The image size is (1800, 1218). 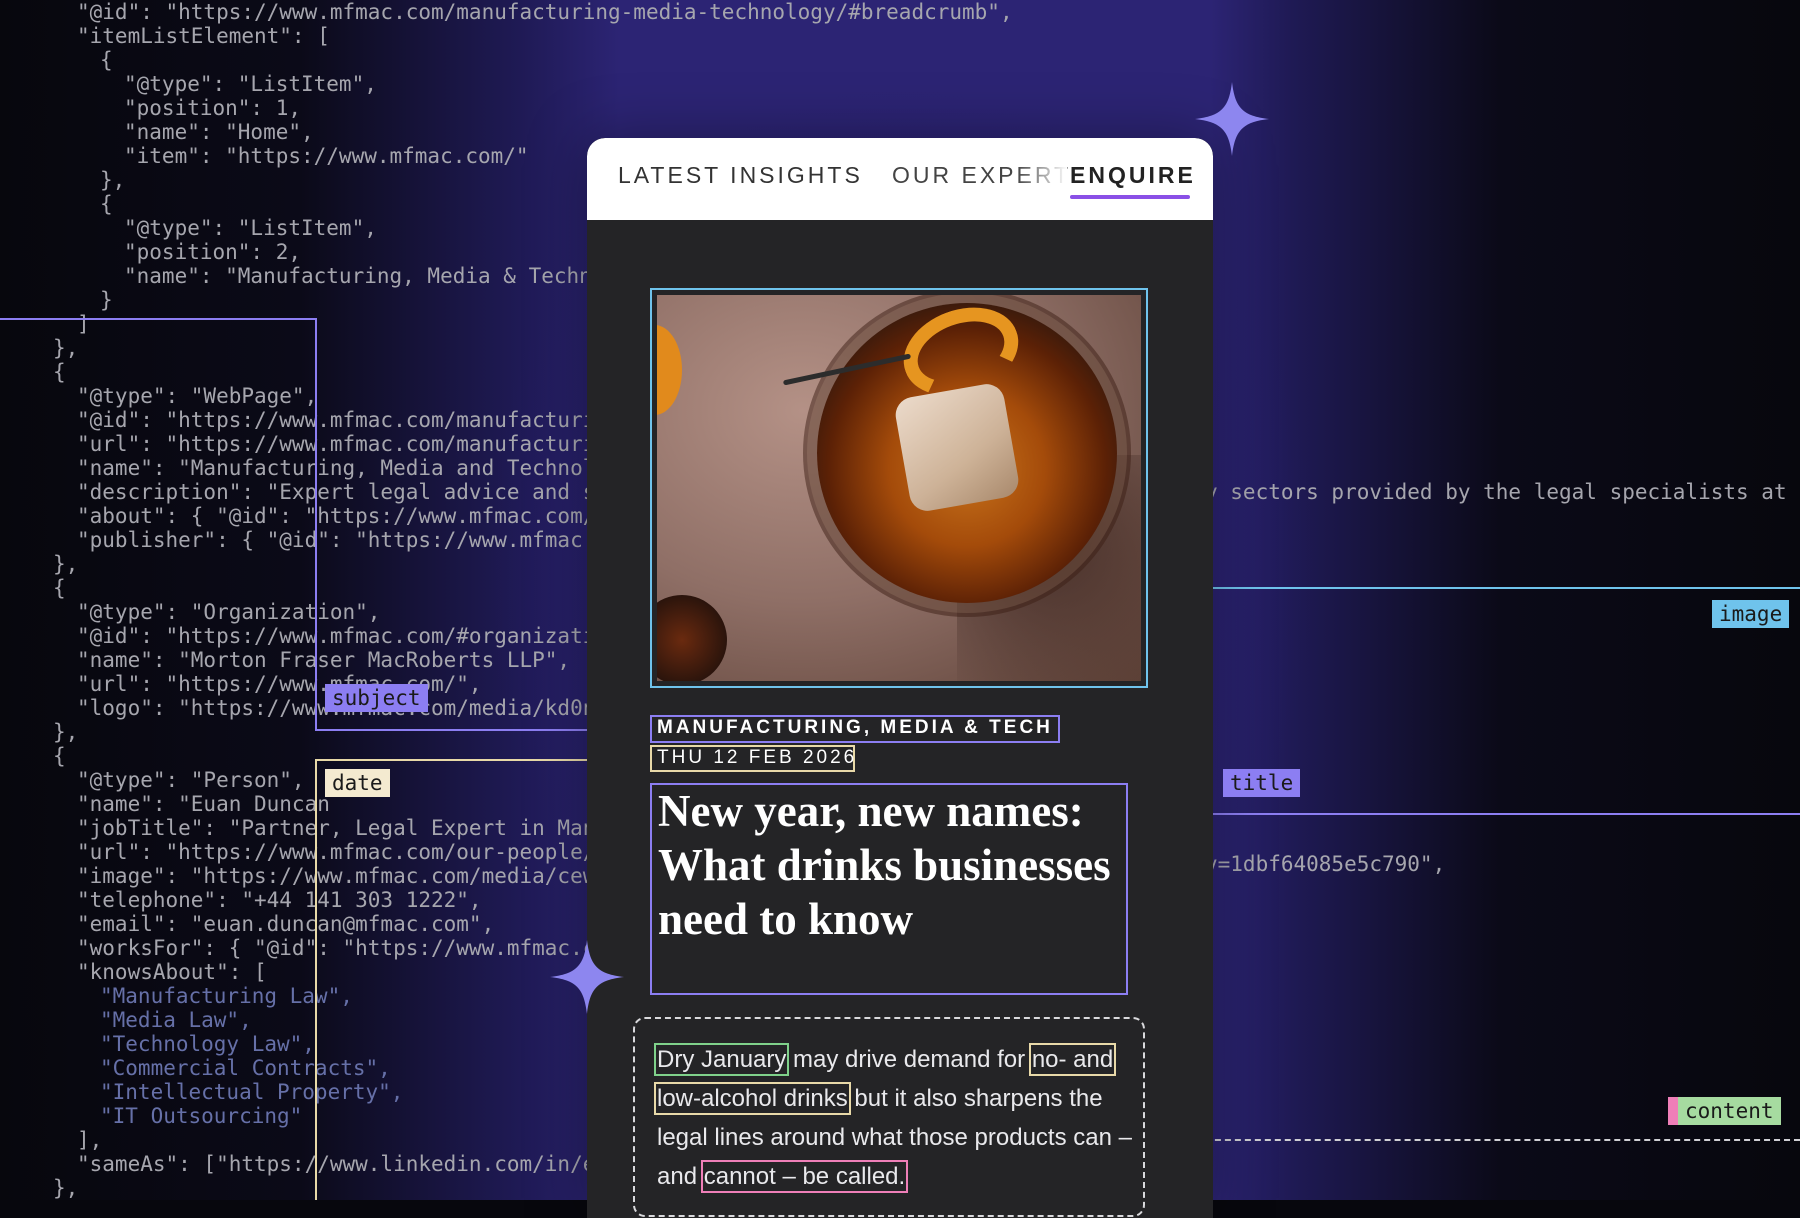 I want to click on code-line: }, so click(x=106, y=300).